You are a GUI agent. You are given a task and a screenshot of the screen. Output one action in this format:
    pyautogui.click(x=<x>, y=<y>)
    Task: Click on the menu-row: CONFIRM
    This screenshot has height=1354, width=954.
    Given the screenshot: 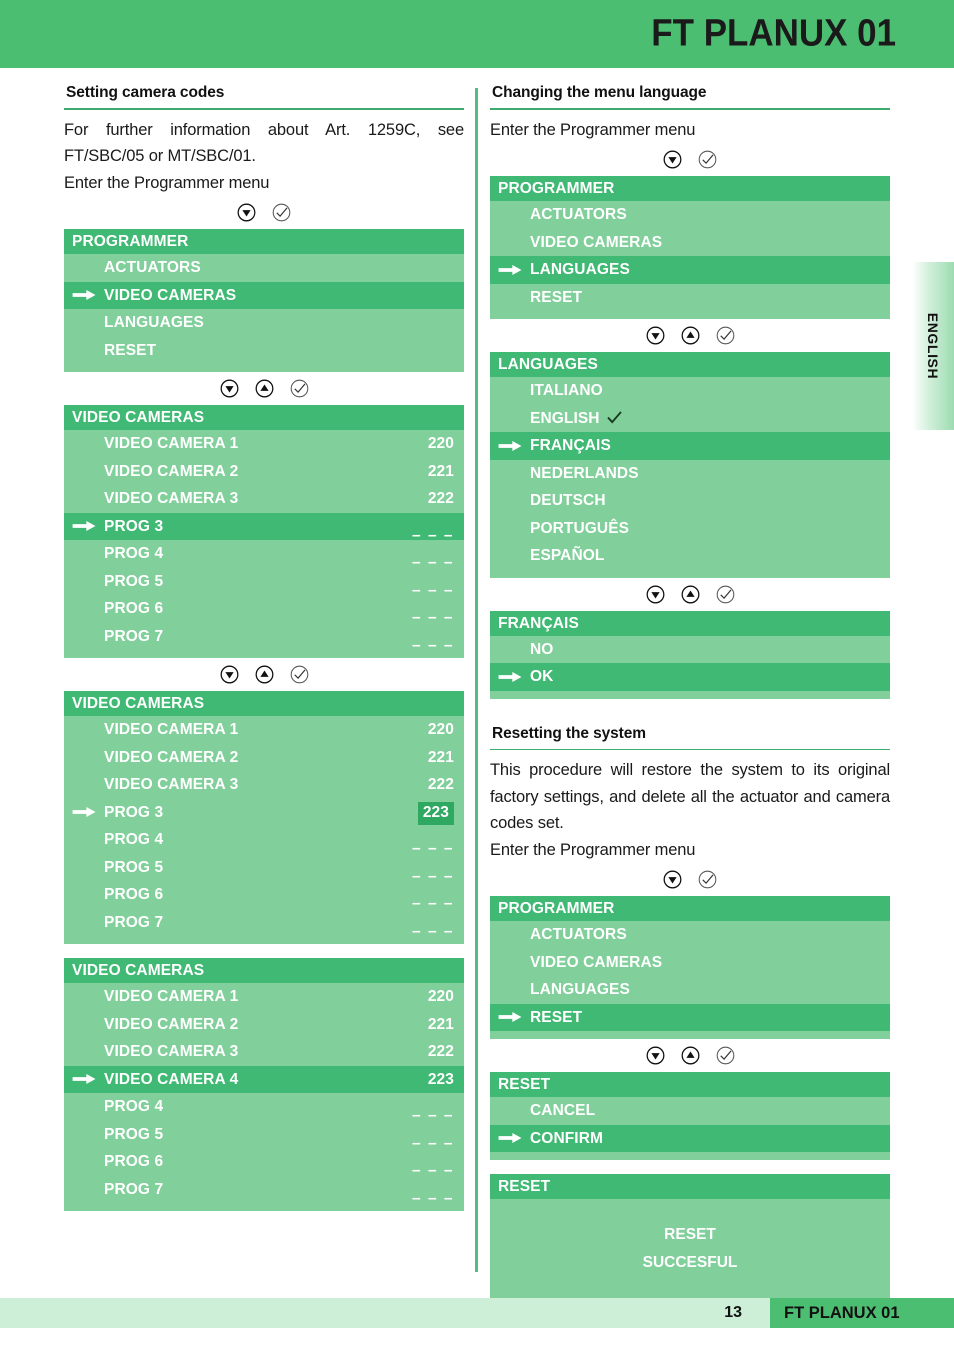 What is the action you would take?
    pyautogui.click(x=690, y=1138)
    